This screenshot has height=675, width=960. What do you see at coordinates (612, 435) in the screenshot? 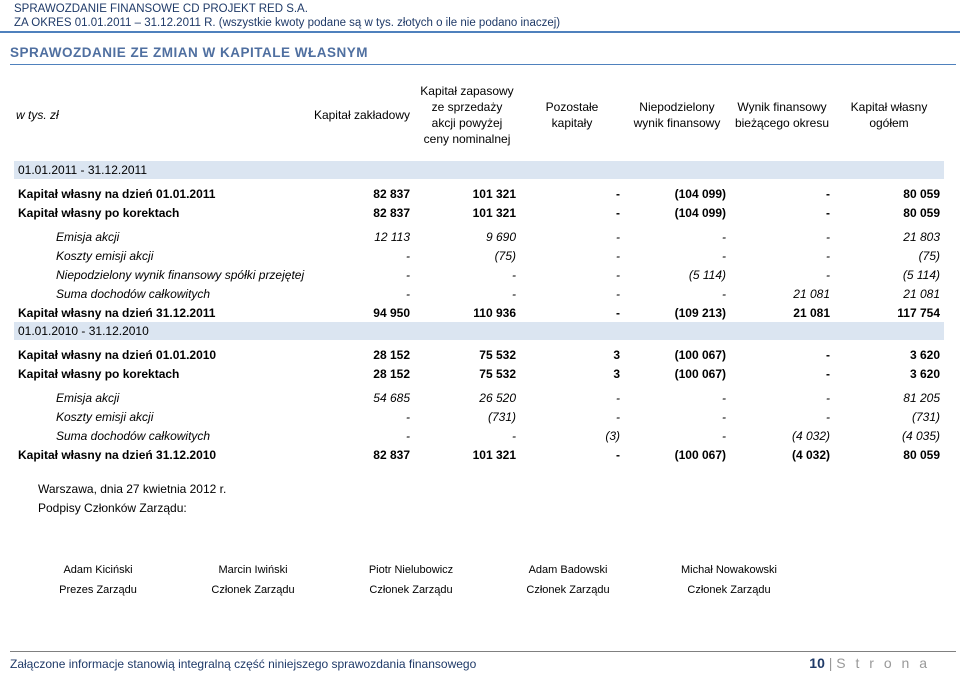
I see `row-value: (3)` at bounding box center [612, 435].